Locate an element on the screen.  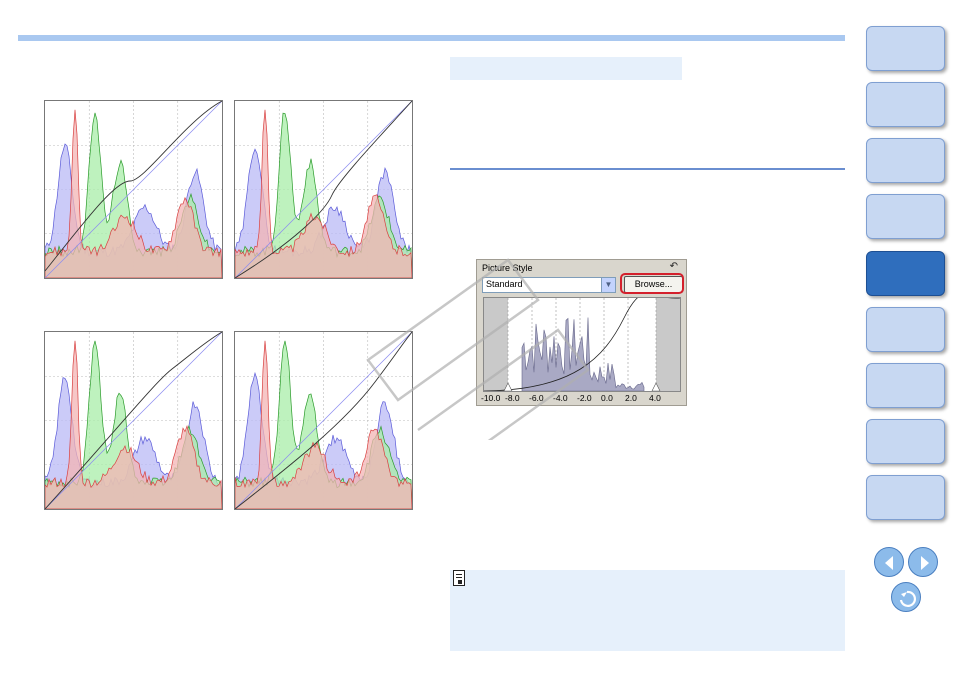
section-divider is located at coordinates (647, 169).